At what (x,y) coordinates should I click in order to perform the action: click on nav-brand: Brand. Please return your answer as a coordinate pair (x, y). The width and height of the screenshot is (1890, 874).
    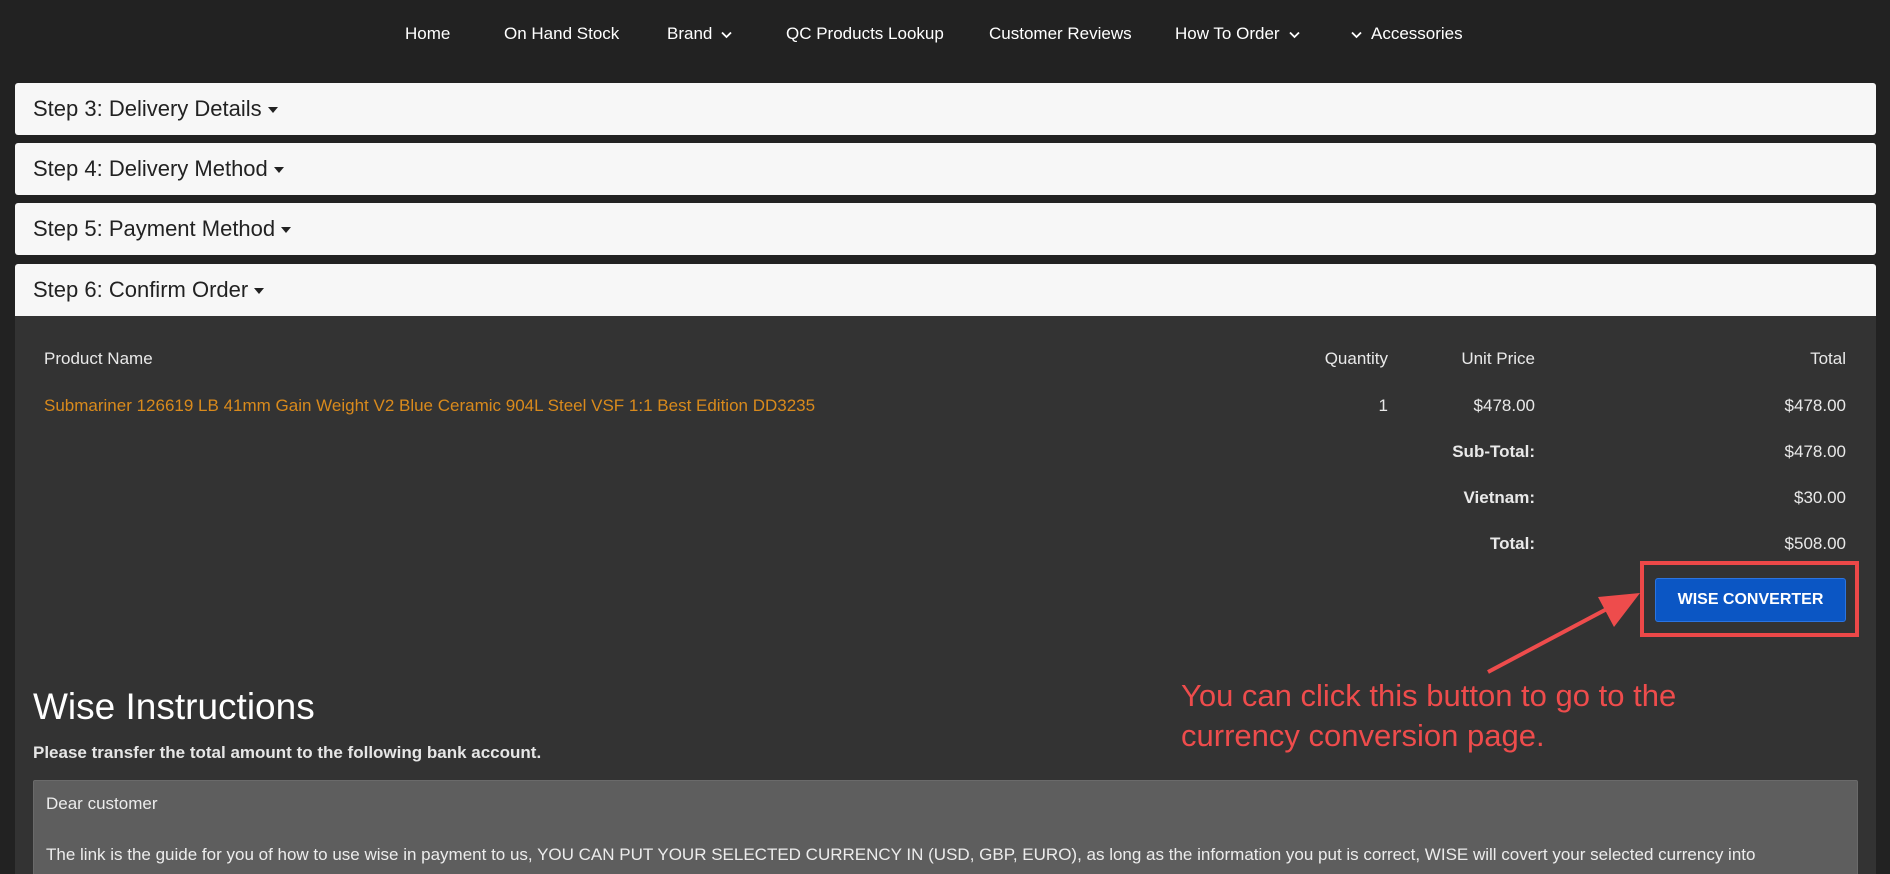
    Looking at the image, I should click on (700, 34).